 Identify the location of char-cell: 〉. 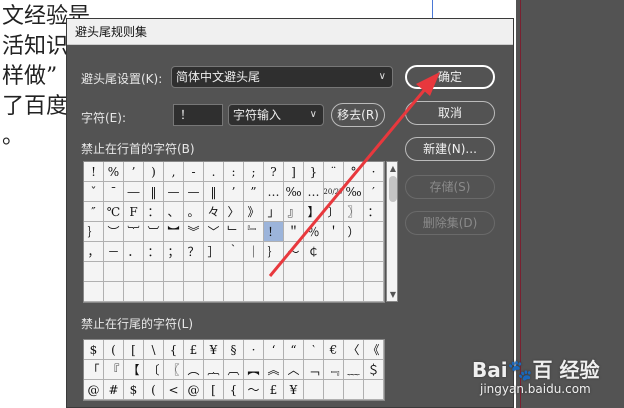
(234, 212).